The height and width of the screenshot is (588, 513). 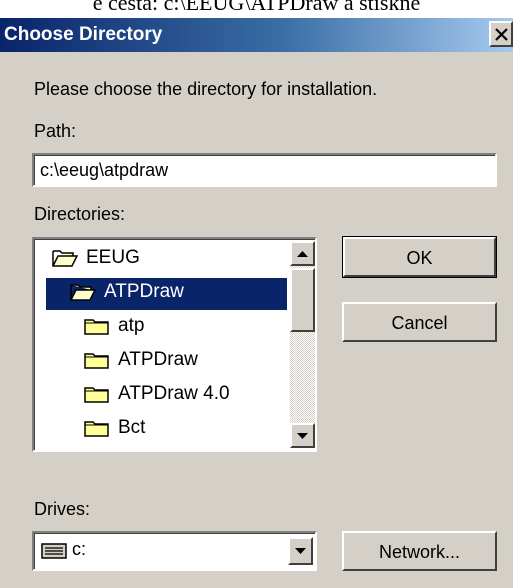 I want to click on cancel-label: Cancel, so click(x=419, y=323).